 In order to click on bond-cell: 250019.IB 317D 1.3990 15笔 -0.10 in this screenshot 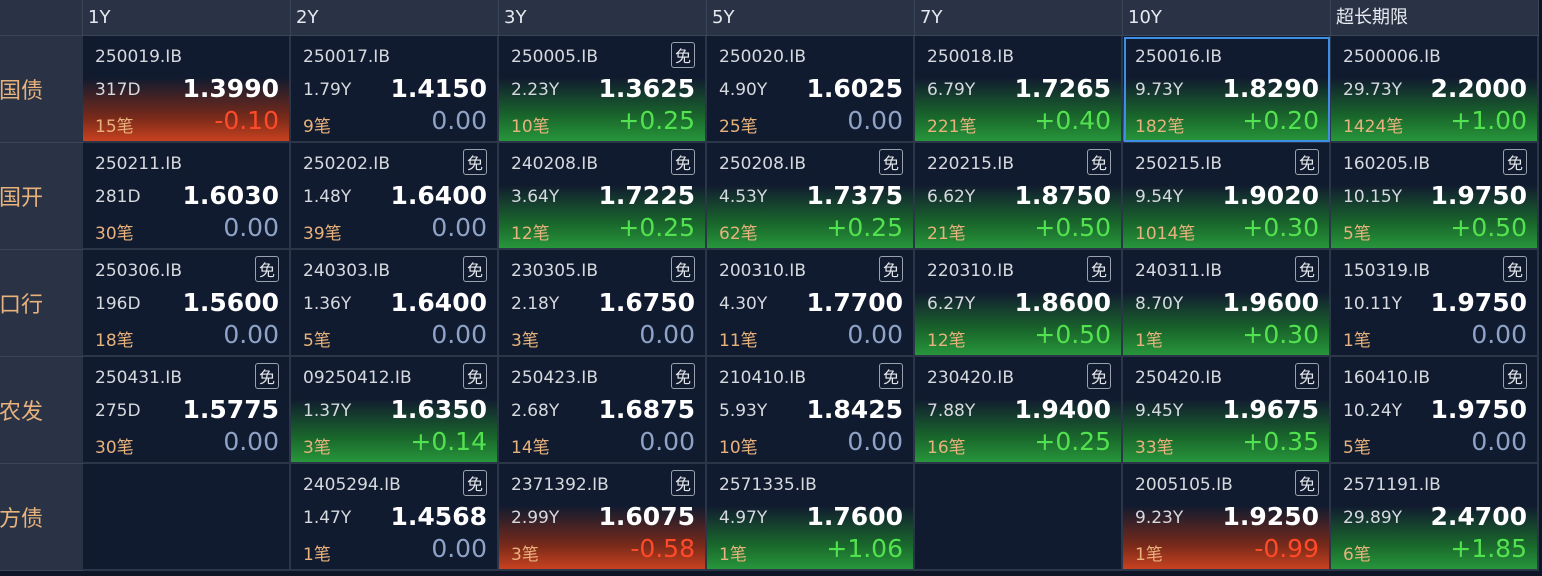, I will do `click(187, 89)`.